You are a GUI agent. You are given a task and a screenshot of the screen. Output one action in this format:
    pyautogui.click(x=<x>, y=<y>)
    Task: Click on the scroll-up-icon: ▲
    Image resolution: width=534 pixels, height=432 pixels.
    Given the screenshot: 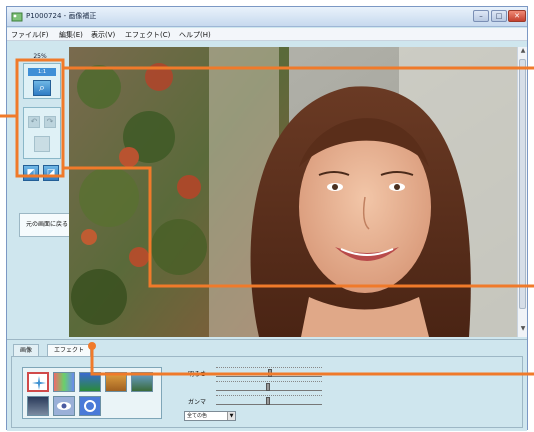 What is the action you would take?
    pyautogui.click(x=523, y=52)
    